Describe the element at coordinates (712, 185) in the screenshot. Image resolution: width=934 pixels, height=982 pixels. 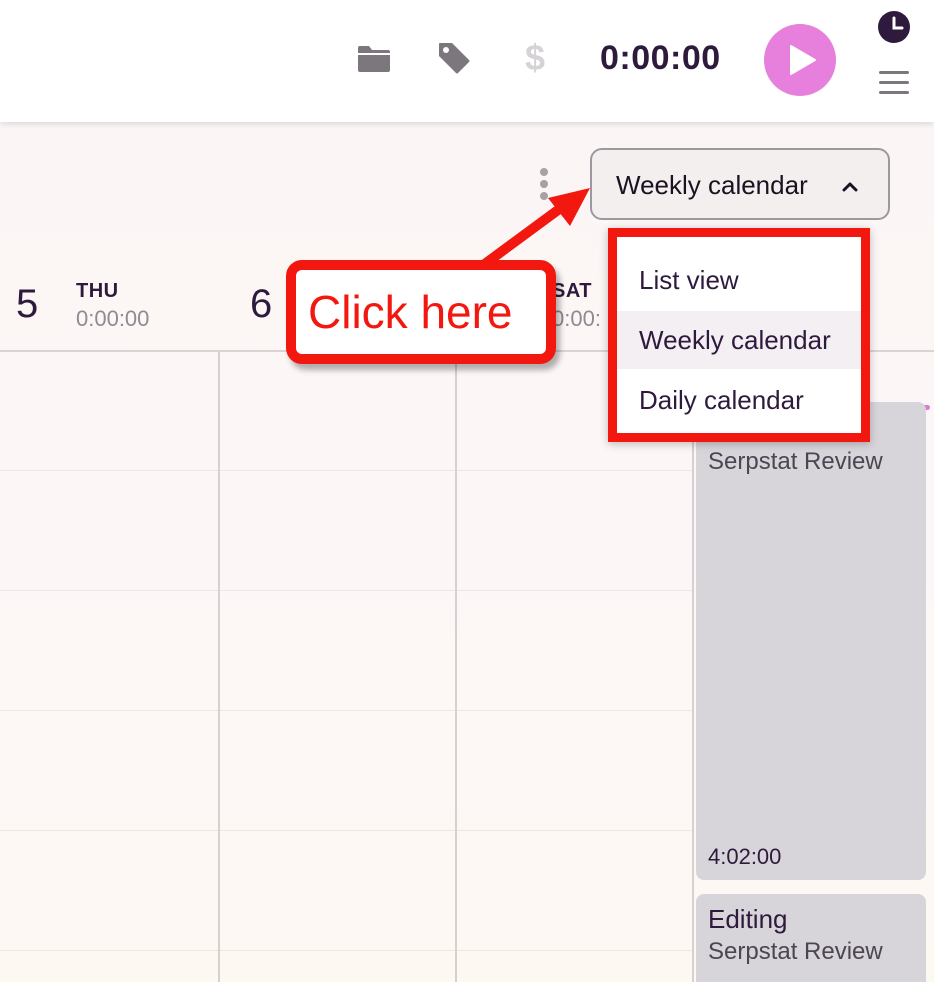
I see `view-select-value: Weekly calendar` at that location.